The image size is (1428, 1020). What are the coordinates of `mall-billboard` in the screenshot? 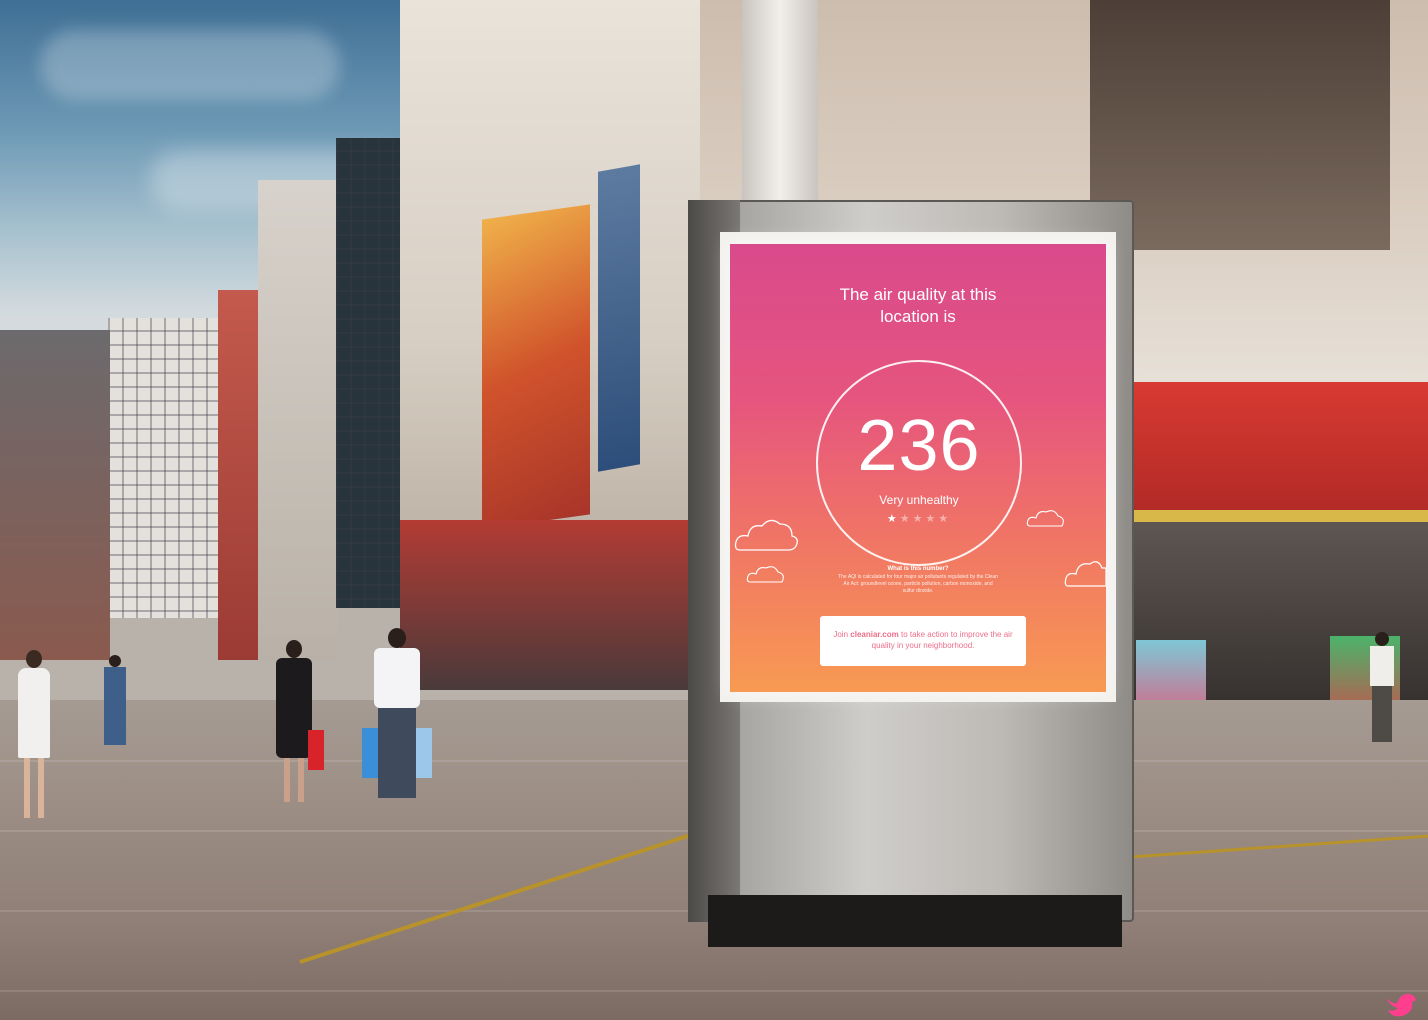 It's located at (536, 367).